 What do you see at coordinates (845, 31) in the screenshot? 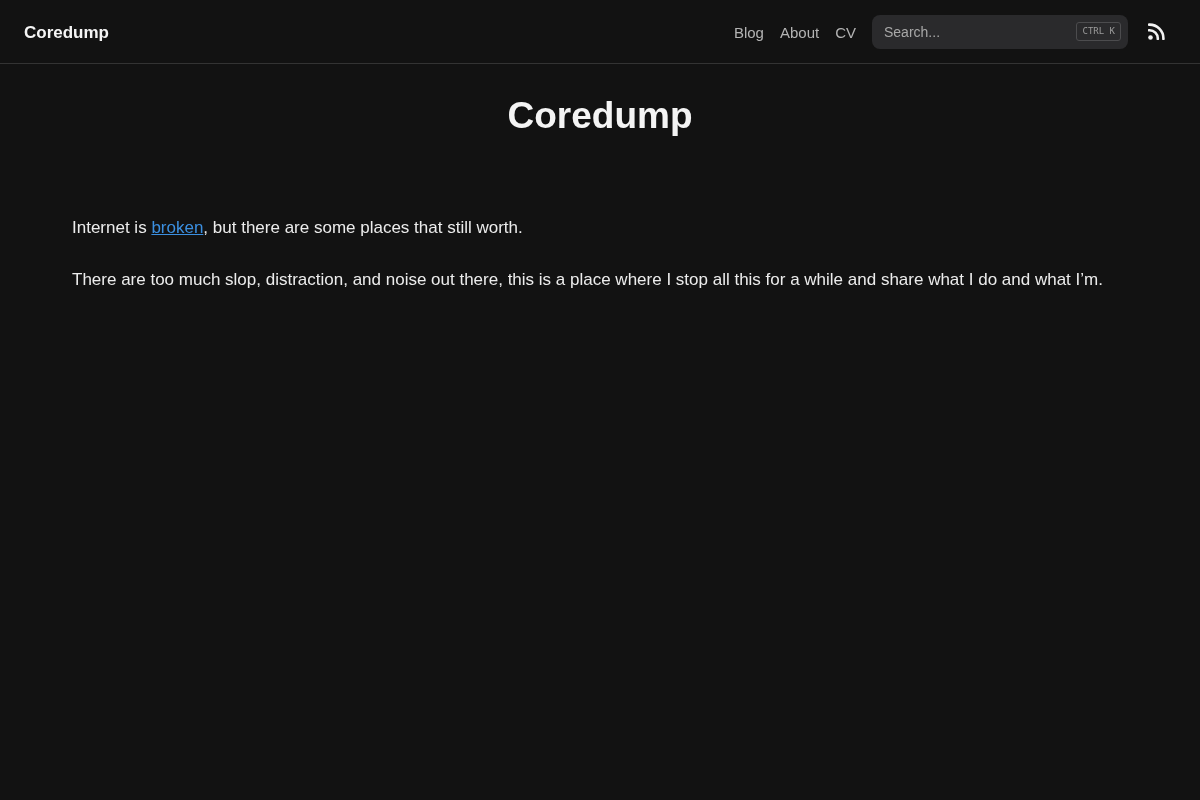
I see `nav-link: CV` at bounding box center [845, 31].